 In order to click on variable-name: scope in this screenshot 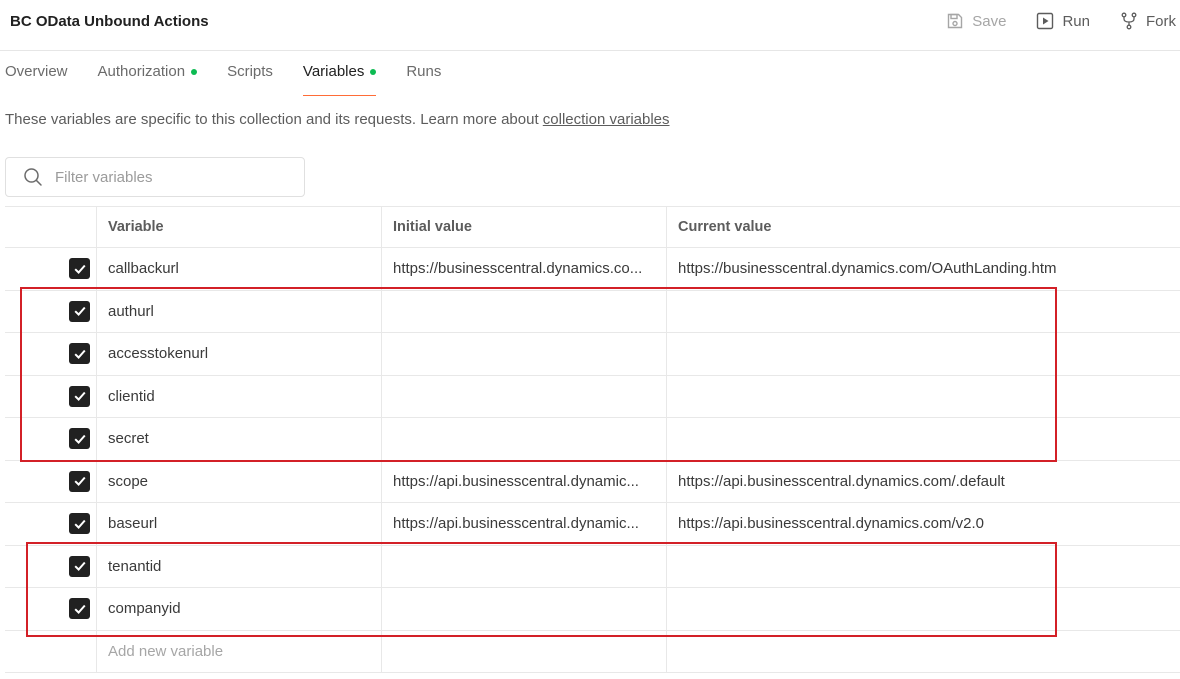, I will do `click(128, 481)`.